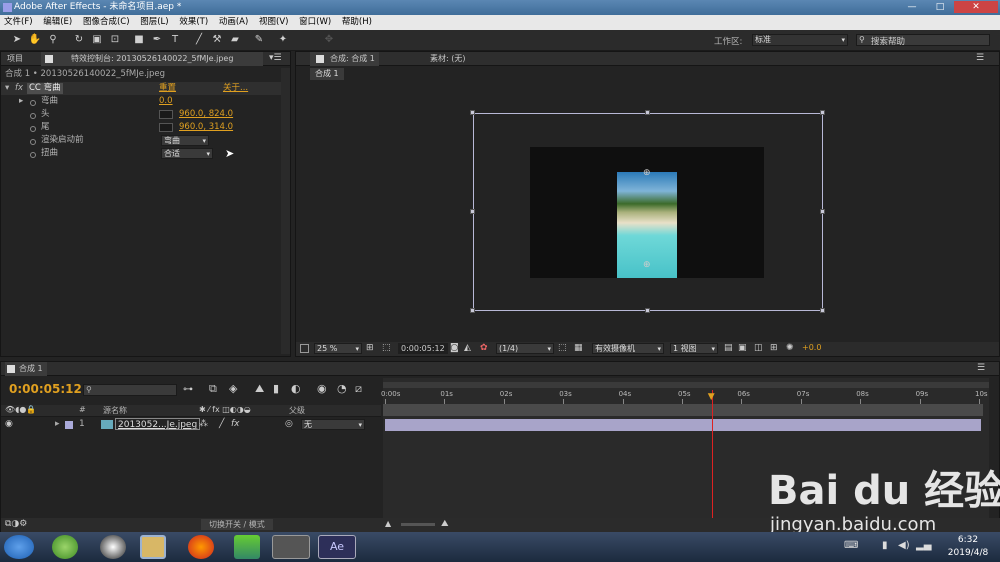 The image size is (1000, 562). What do you see at coordinates (694, 348) in the screenshot?
I see `views-select: 1 视图` at bounding box center [694, 348].